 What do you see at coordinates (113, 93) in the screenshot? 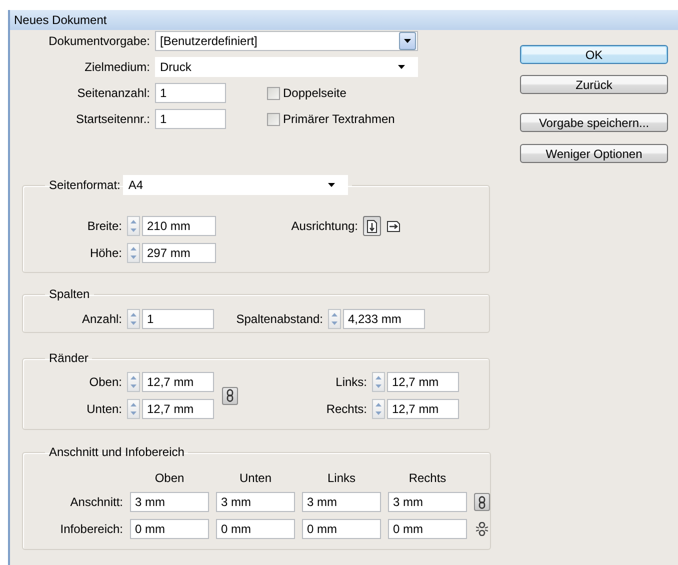
I see `field-label: Seitenanzahl:` at bounding box center [113, 93].